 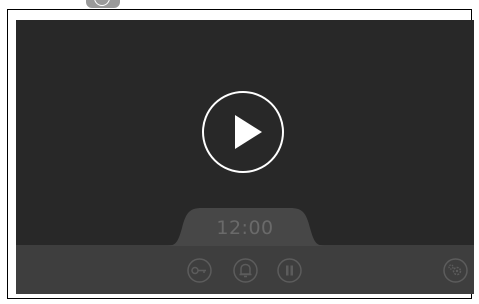 I want to click on bell-button, so click(x=245, y=270).